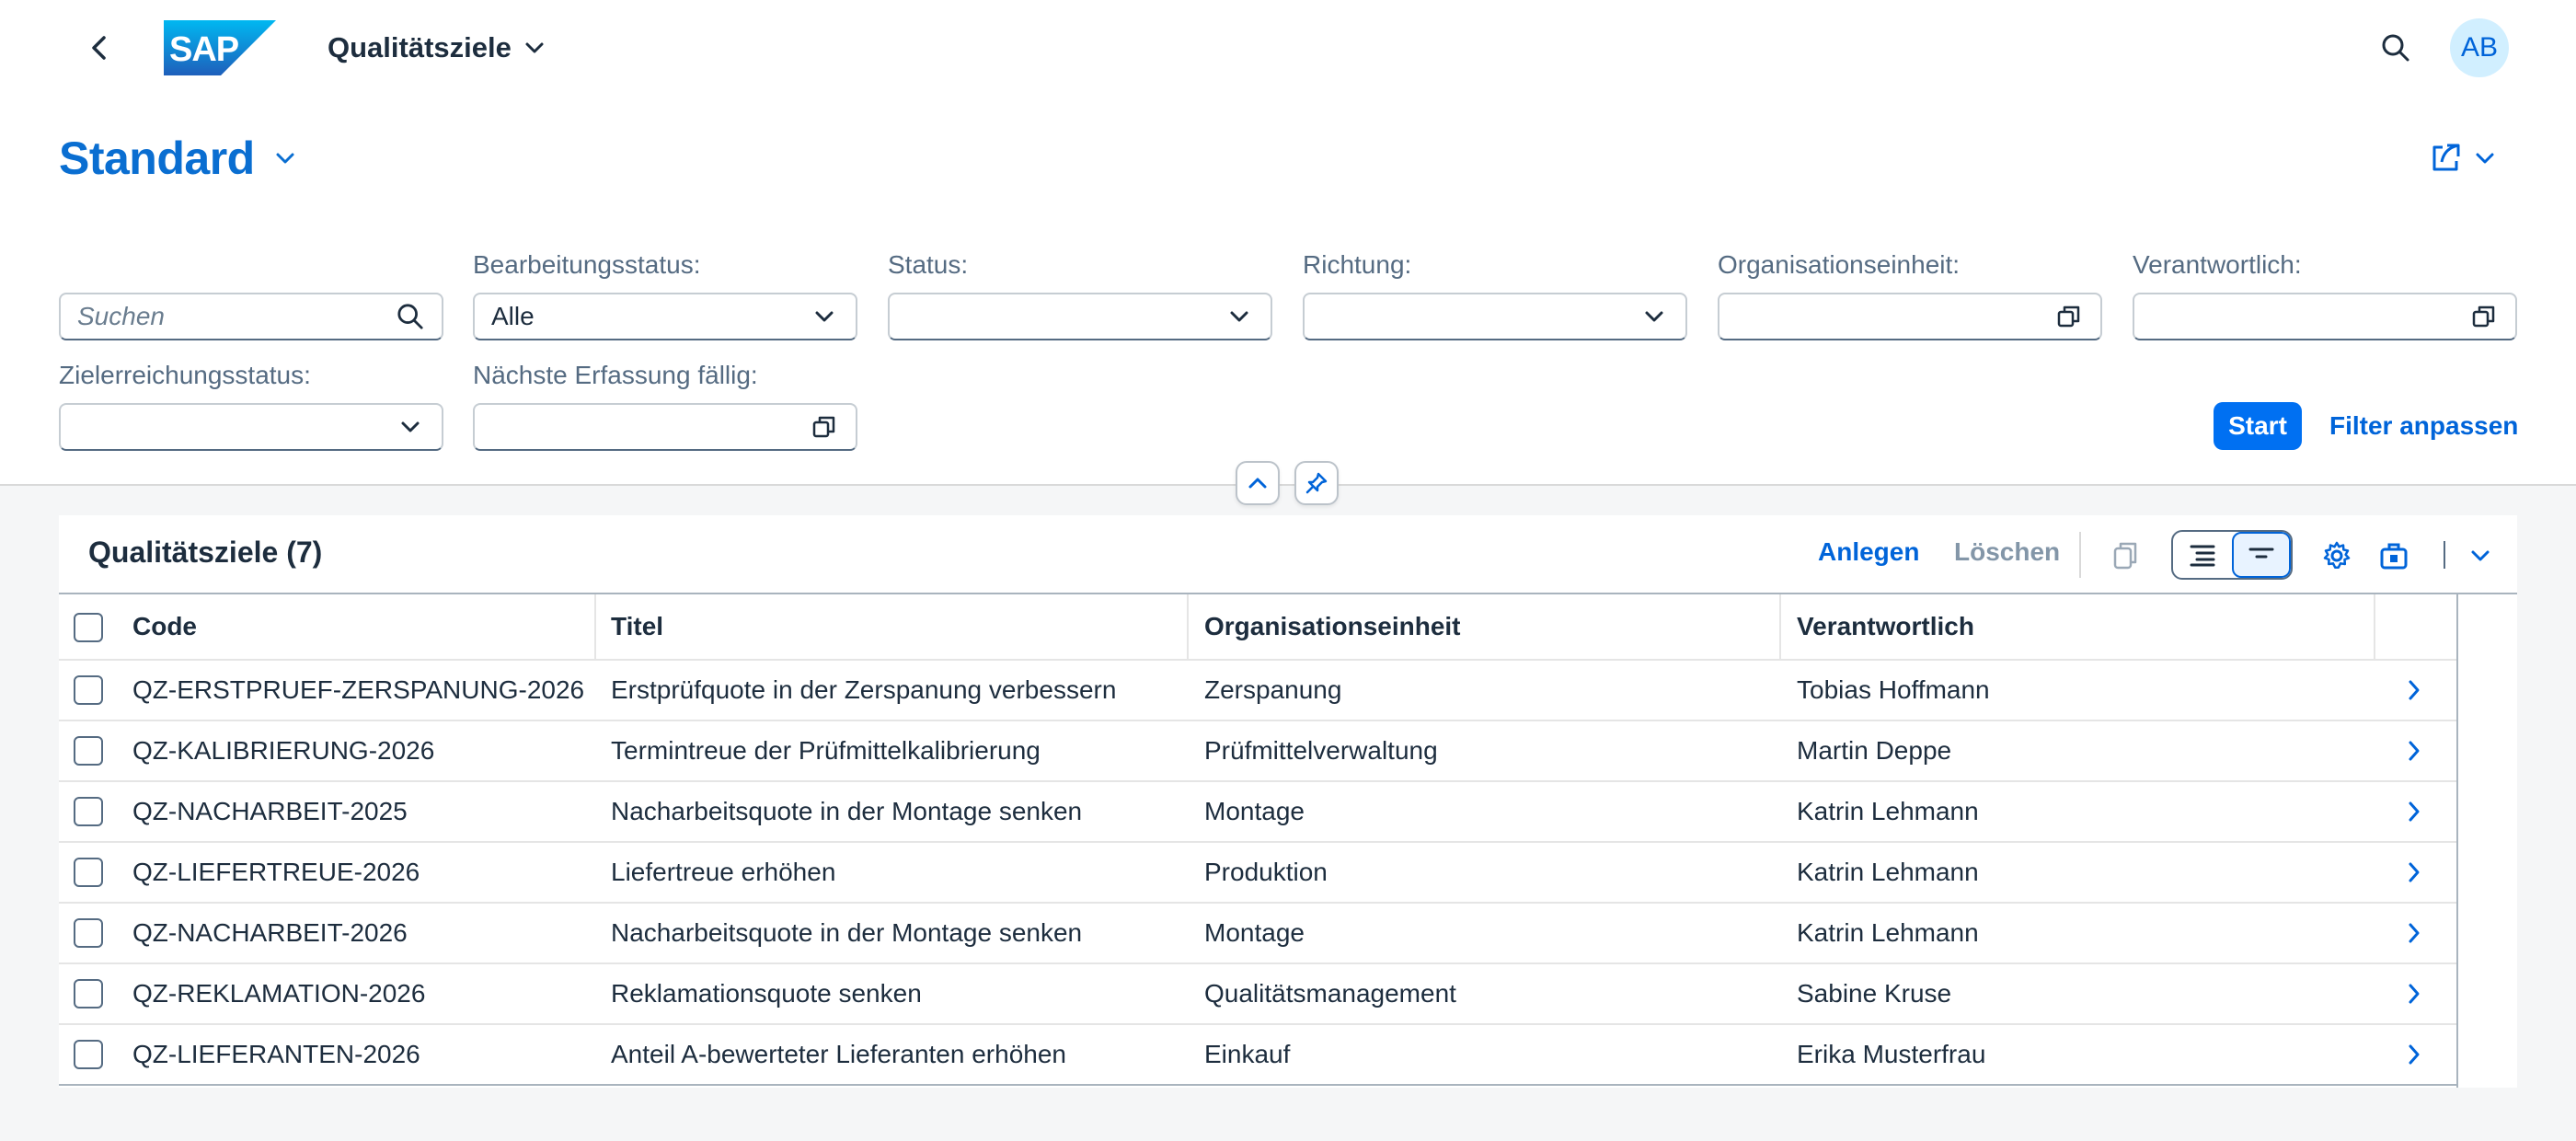 The image size is (2576, 1141). Describe the element at coordinates (164, 626) in the screenshot. I see `column-header-code: Code` at that location.